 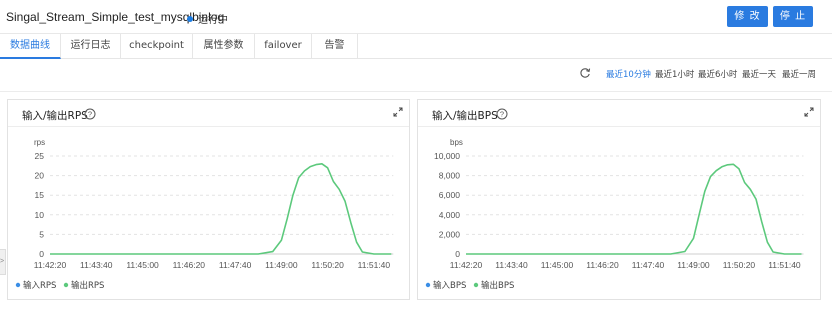 I want to click on legend-label: 输入RPS, so click(x=39, y=285).